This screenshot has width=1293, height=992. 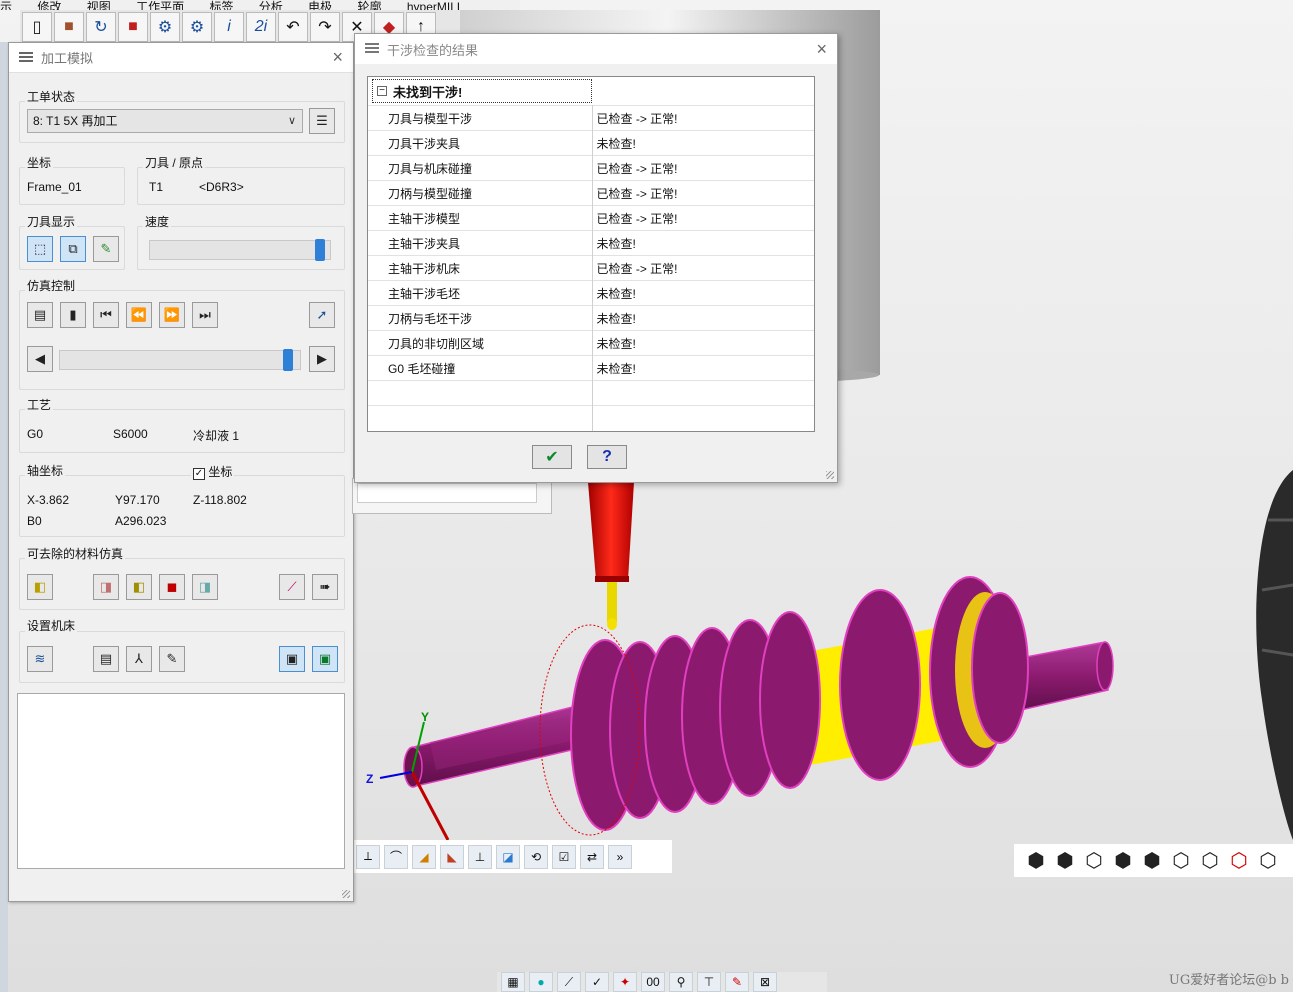 What do you see at coordinates (292, 659) in the screenshot?
I see `machine-view-button: ▣` at bounding box center [292, 659].